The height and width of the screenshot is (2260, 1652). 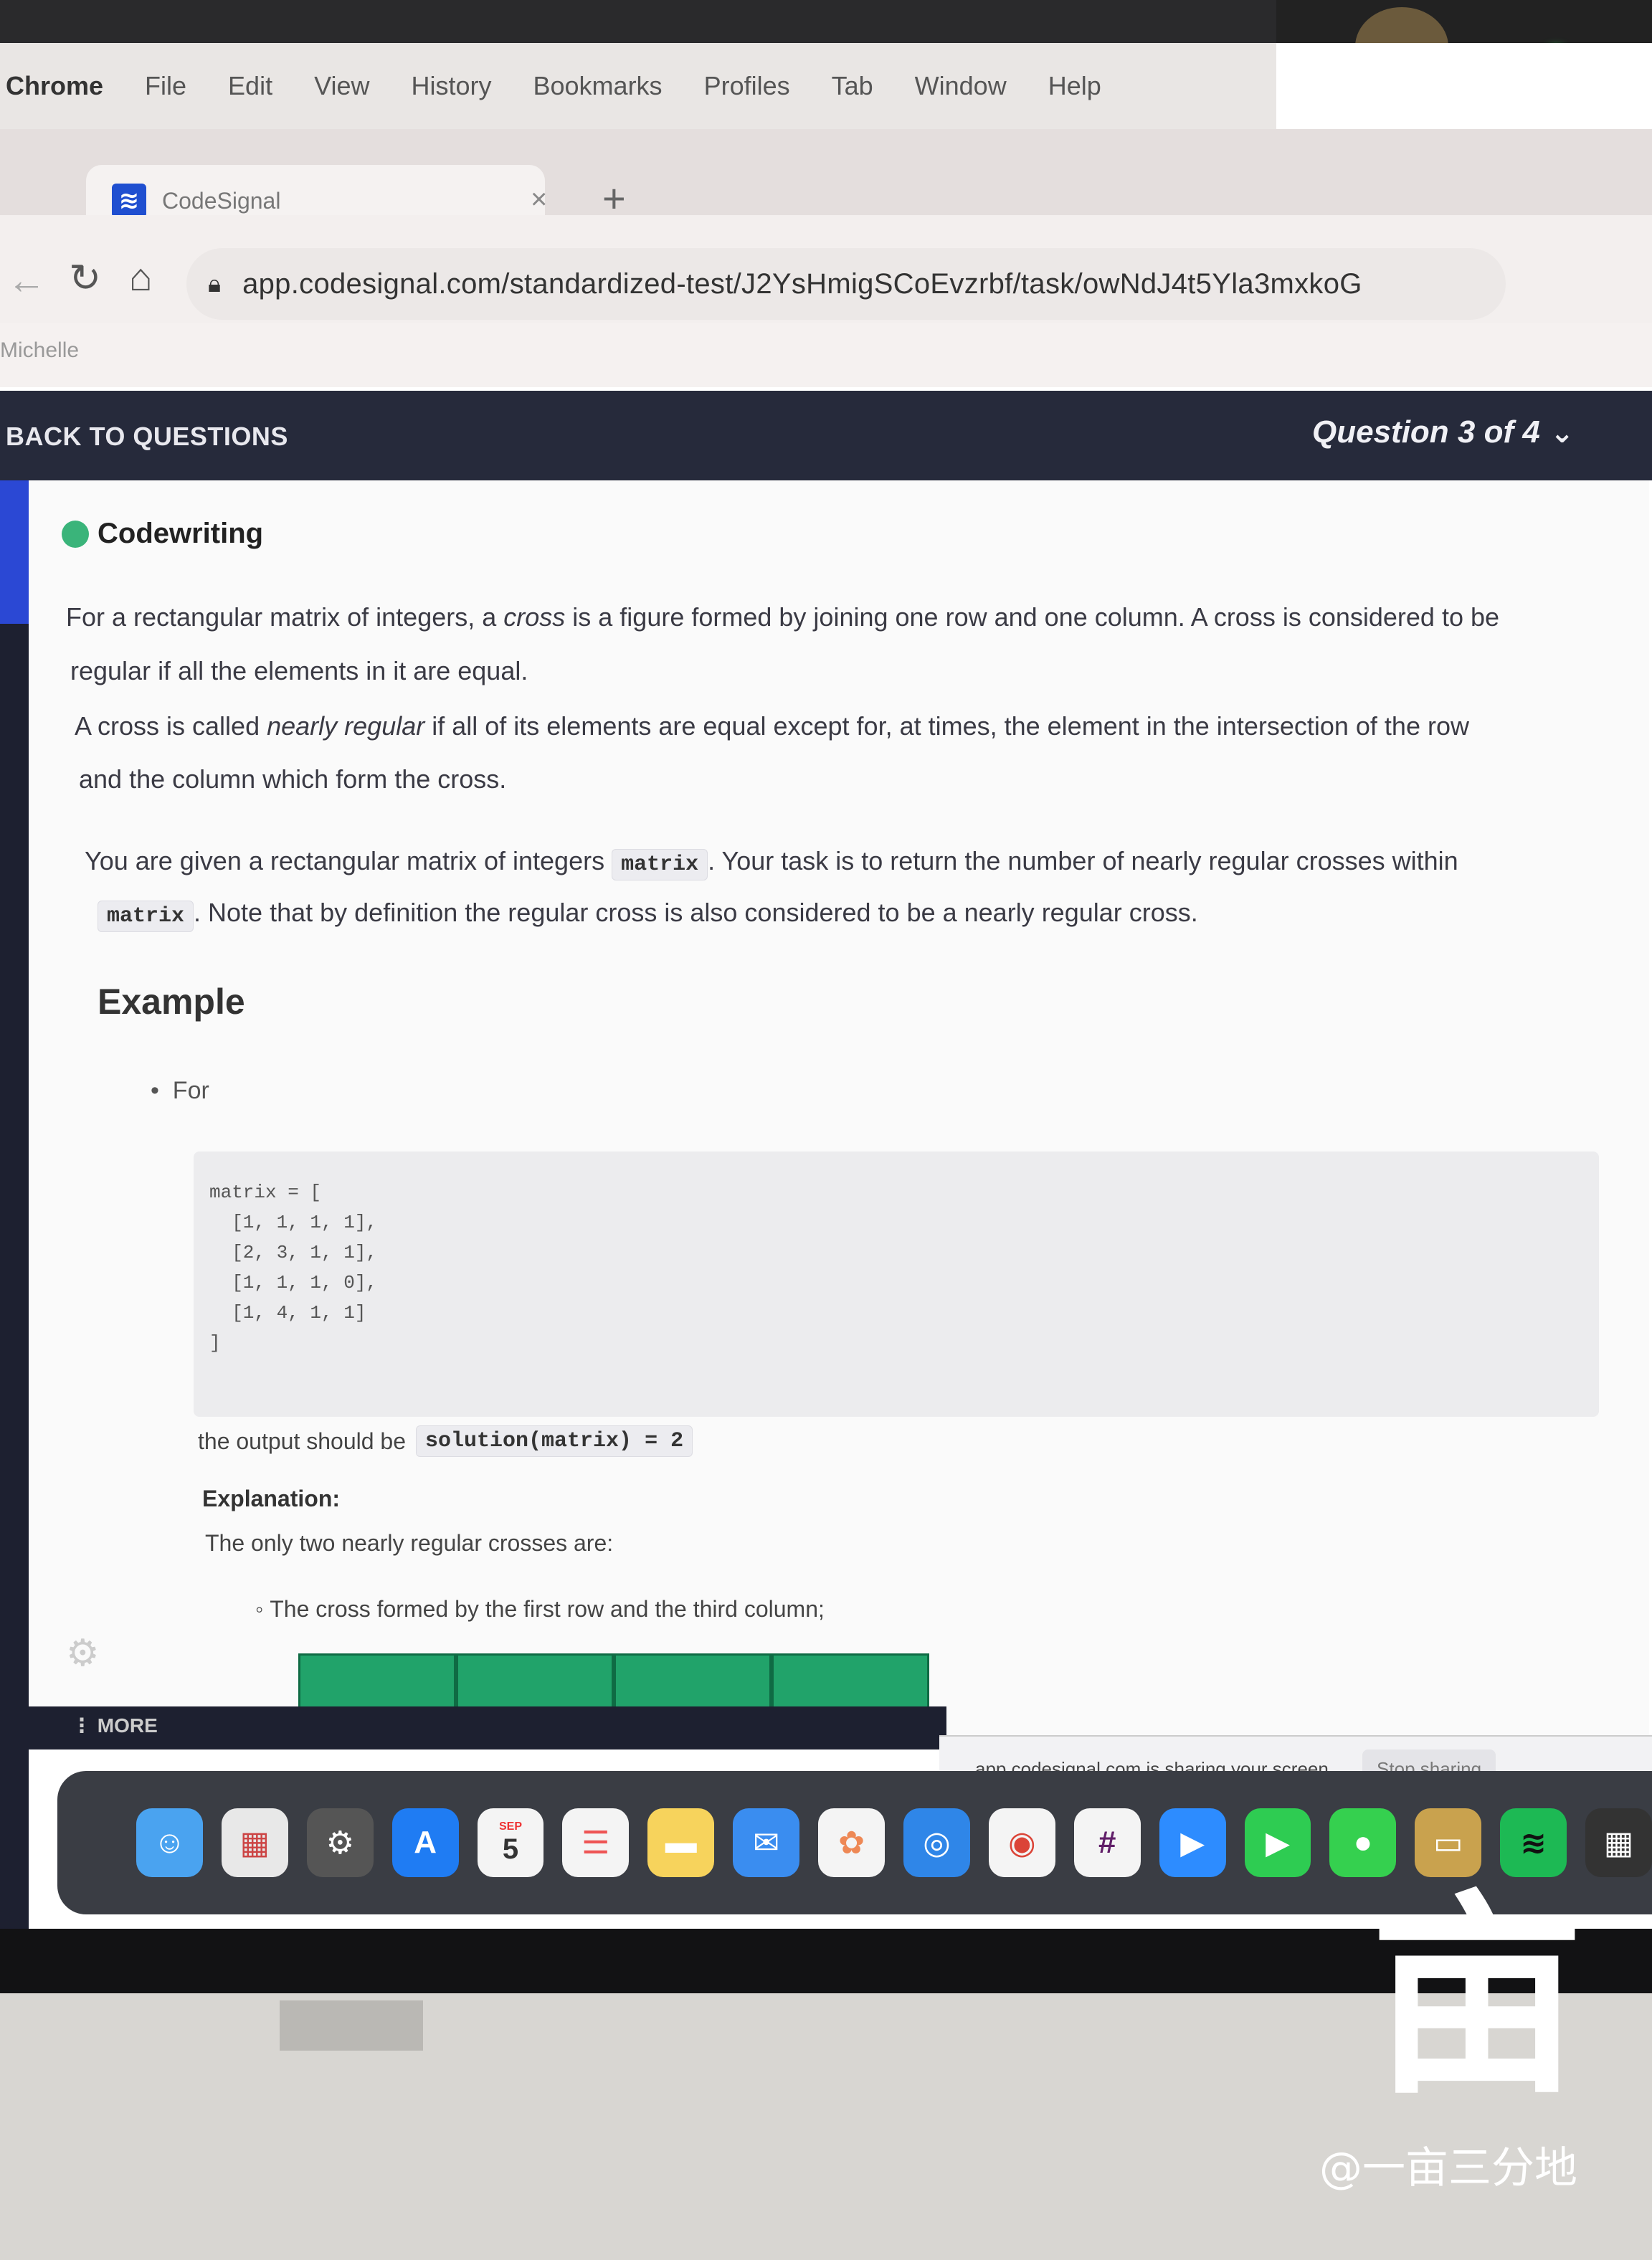 What do you see at coordinates (340, 1842) in the screenshot?
I see `system-preferences-icon: ⚙` at bounding box center [340, 1842].